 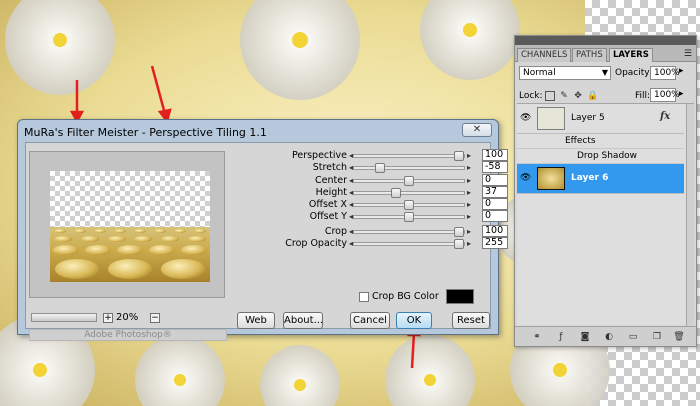 I want to click on chevron-down-icon: ▼, so click(x=604, y=72).